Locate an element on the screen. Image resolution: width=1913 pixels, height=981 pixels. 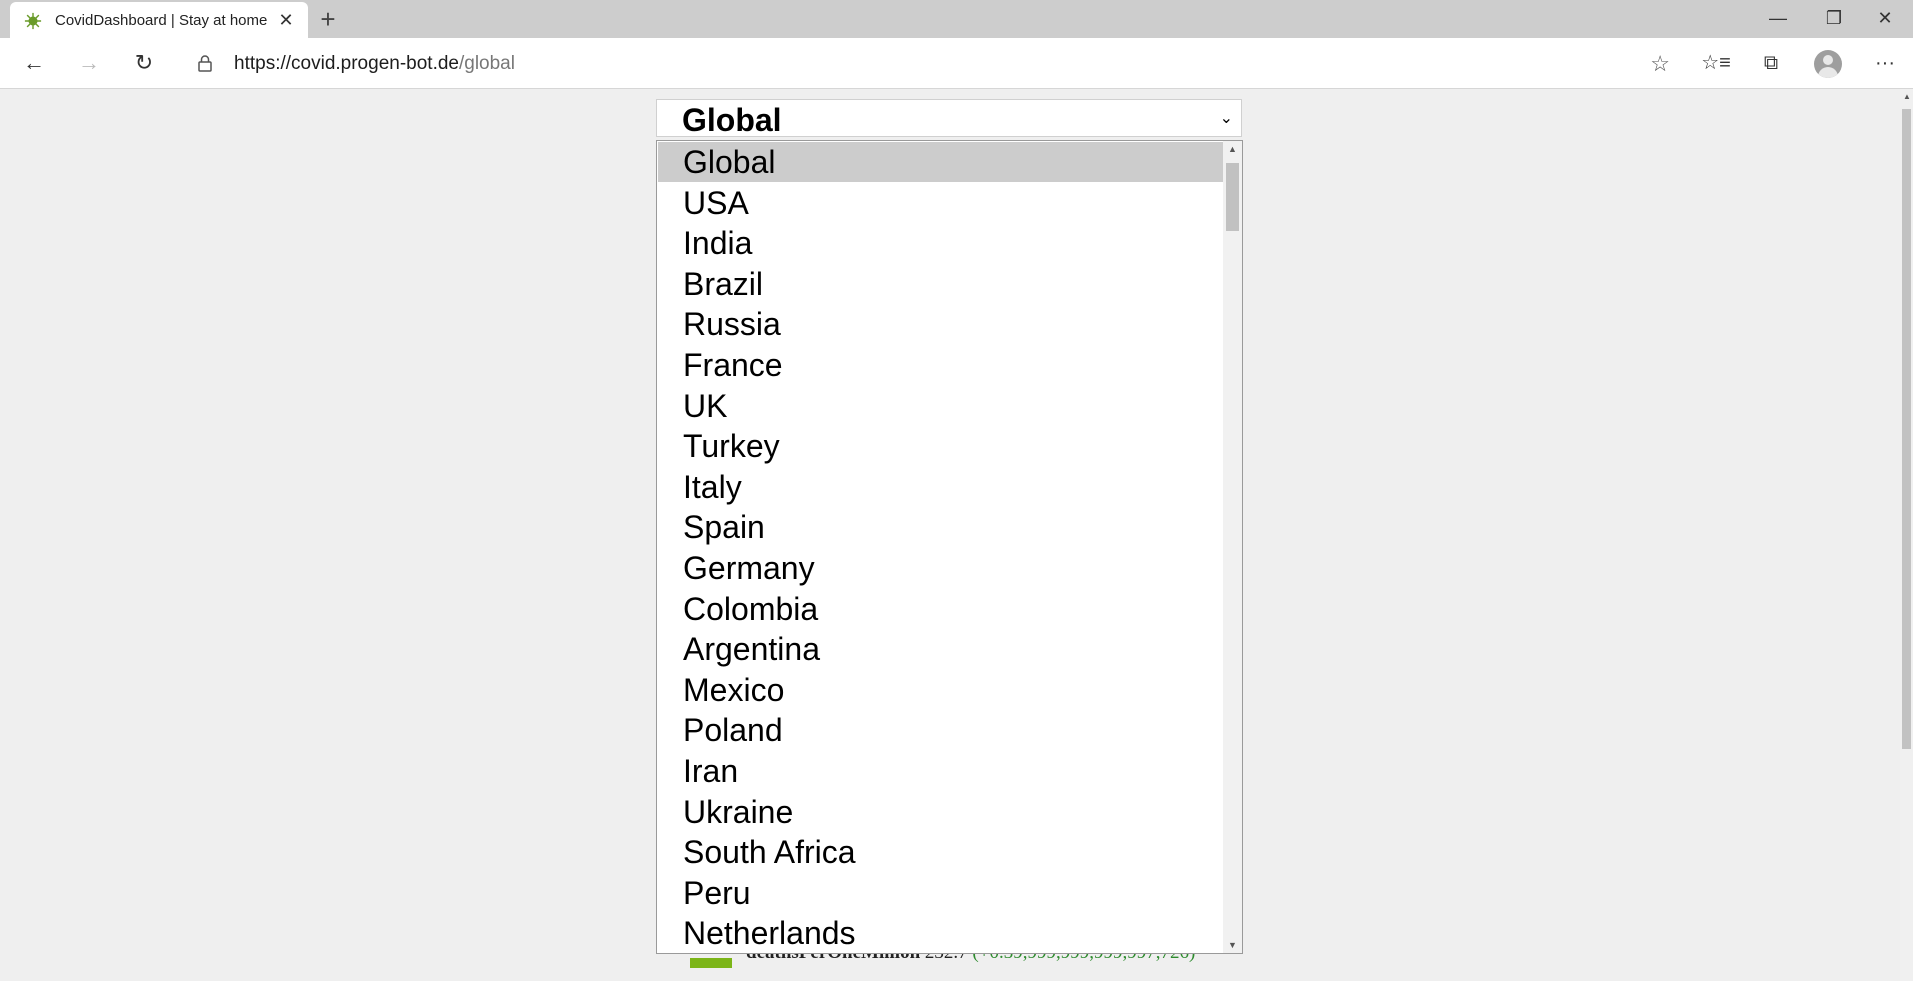
url-path: /global is located at coordinates (486, 63).